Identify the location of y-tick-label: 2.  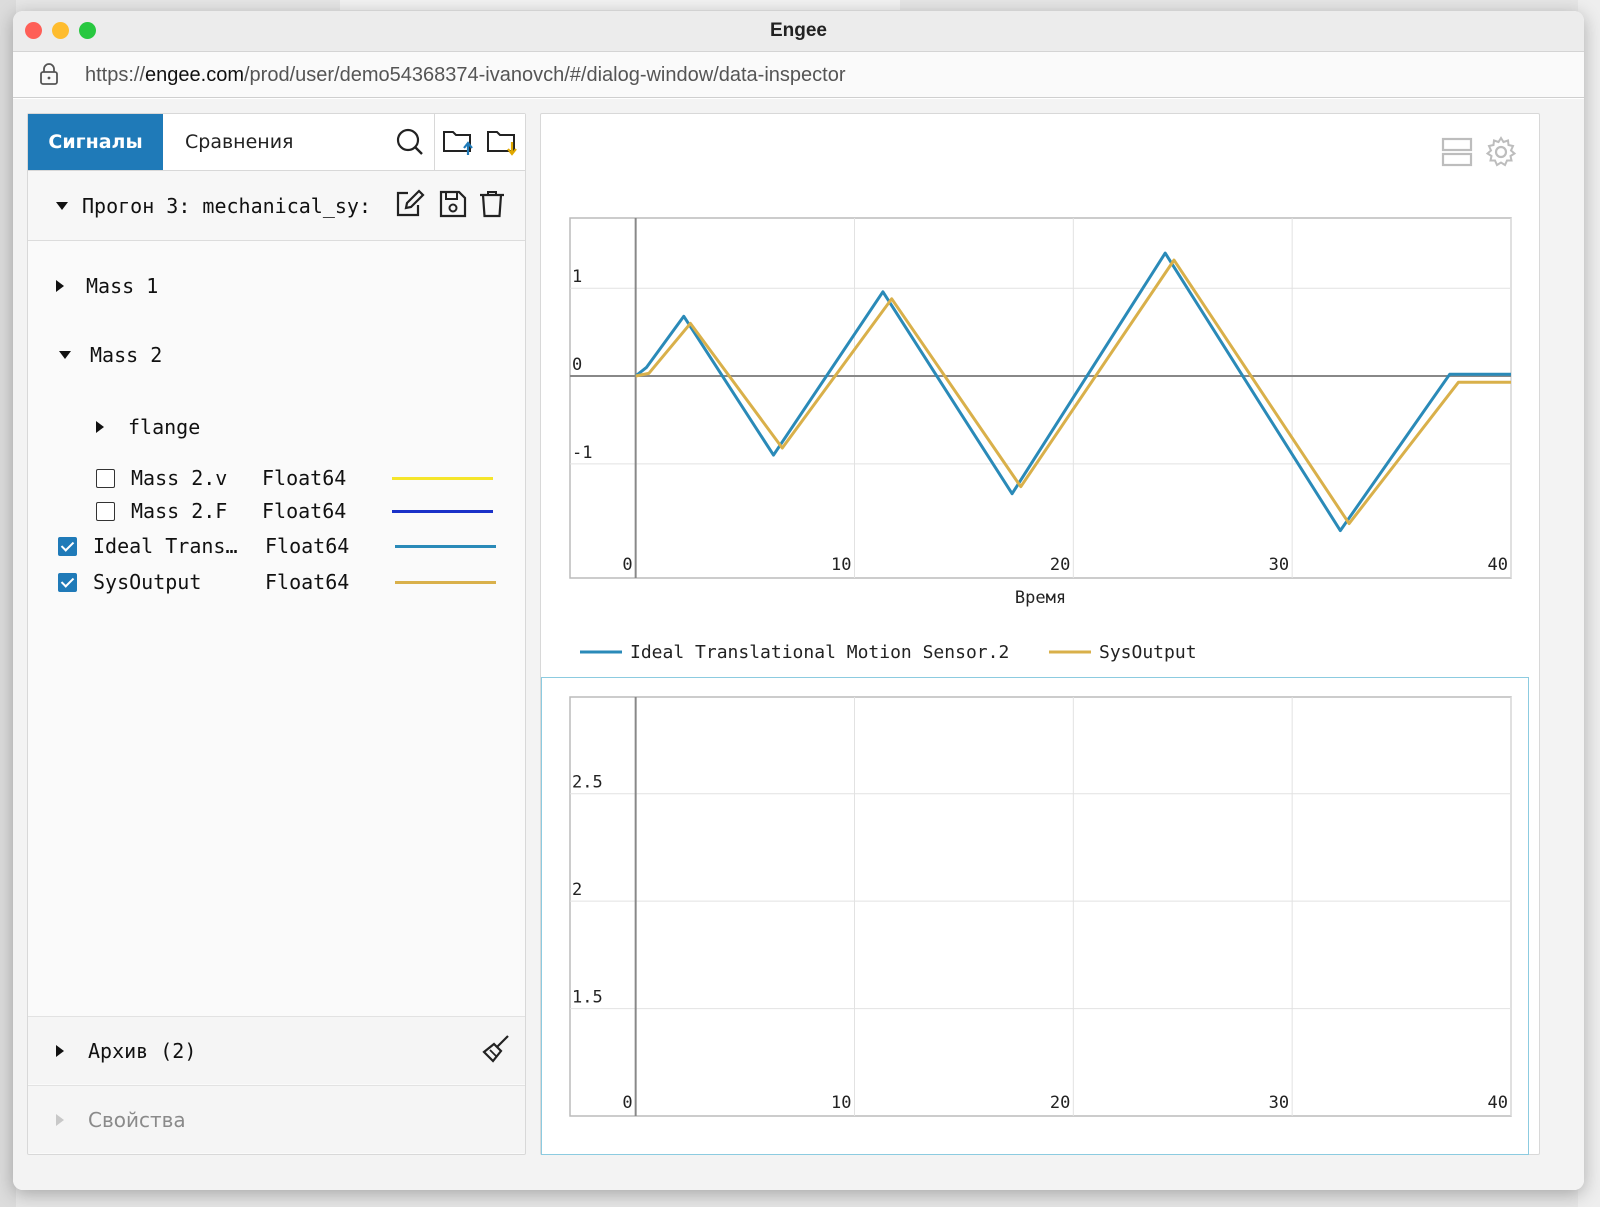
(577, 890).